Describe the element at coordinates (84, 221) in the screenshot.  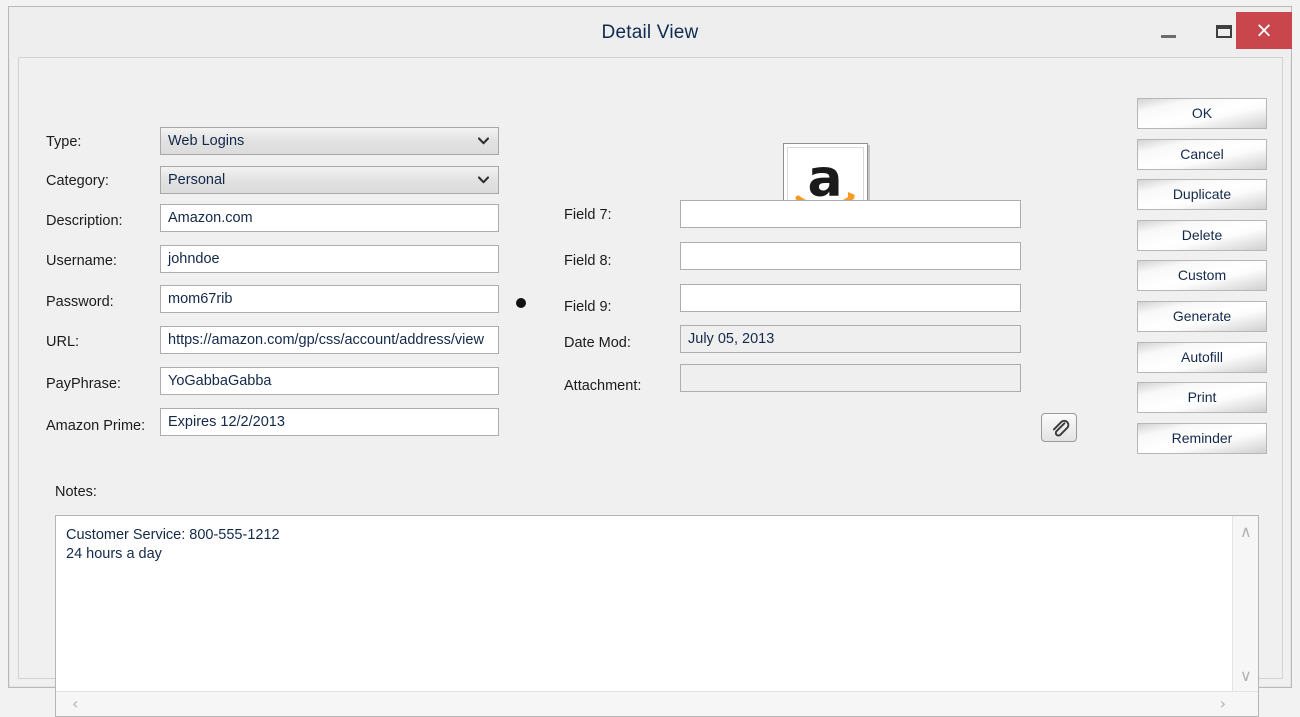
I see `description-label: Description:` at that location.